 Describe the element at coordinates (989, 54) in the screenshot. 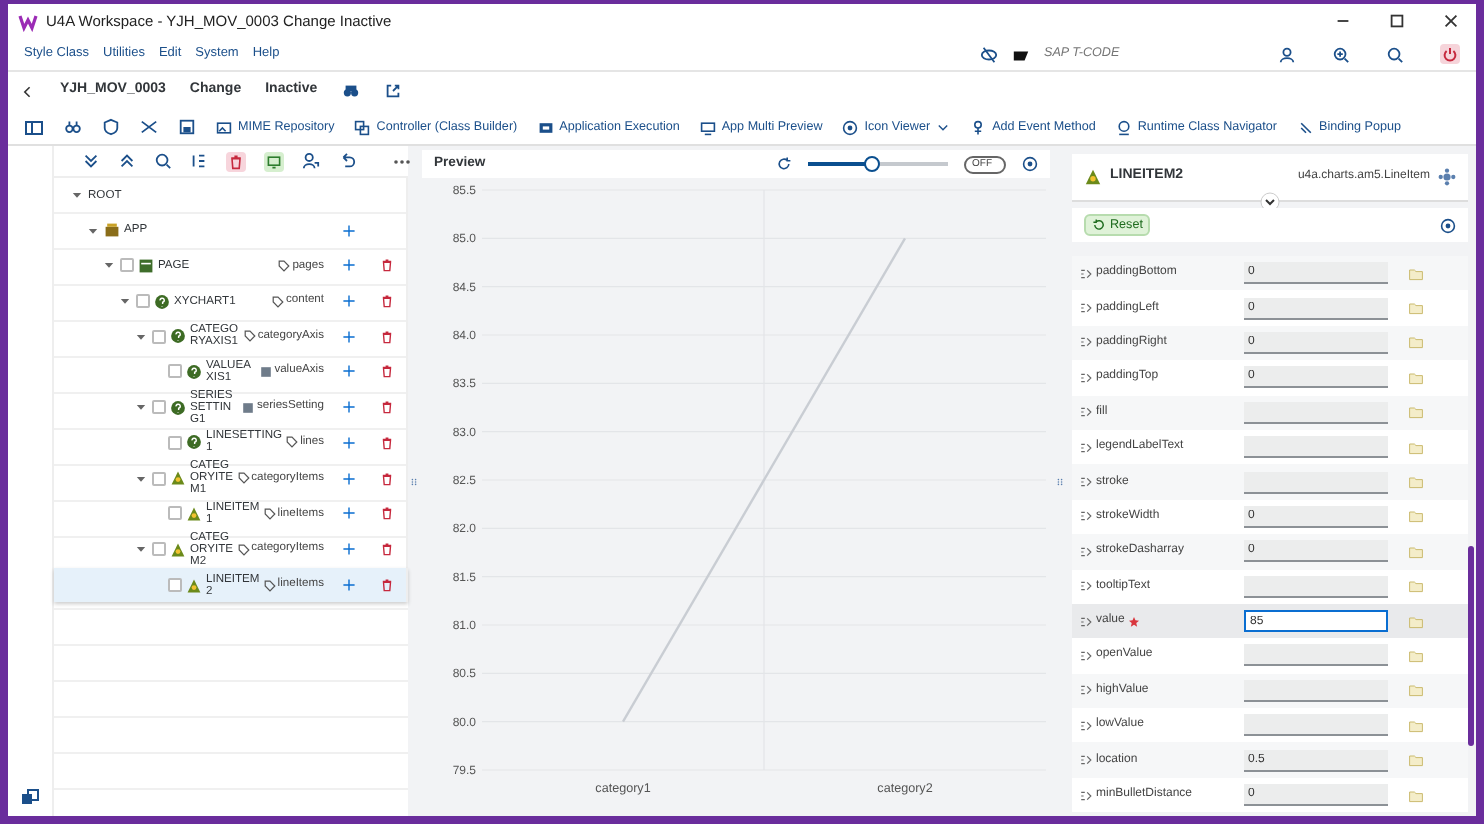

I see `hidden-eye-icon` at that location.